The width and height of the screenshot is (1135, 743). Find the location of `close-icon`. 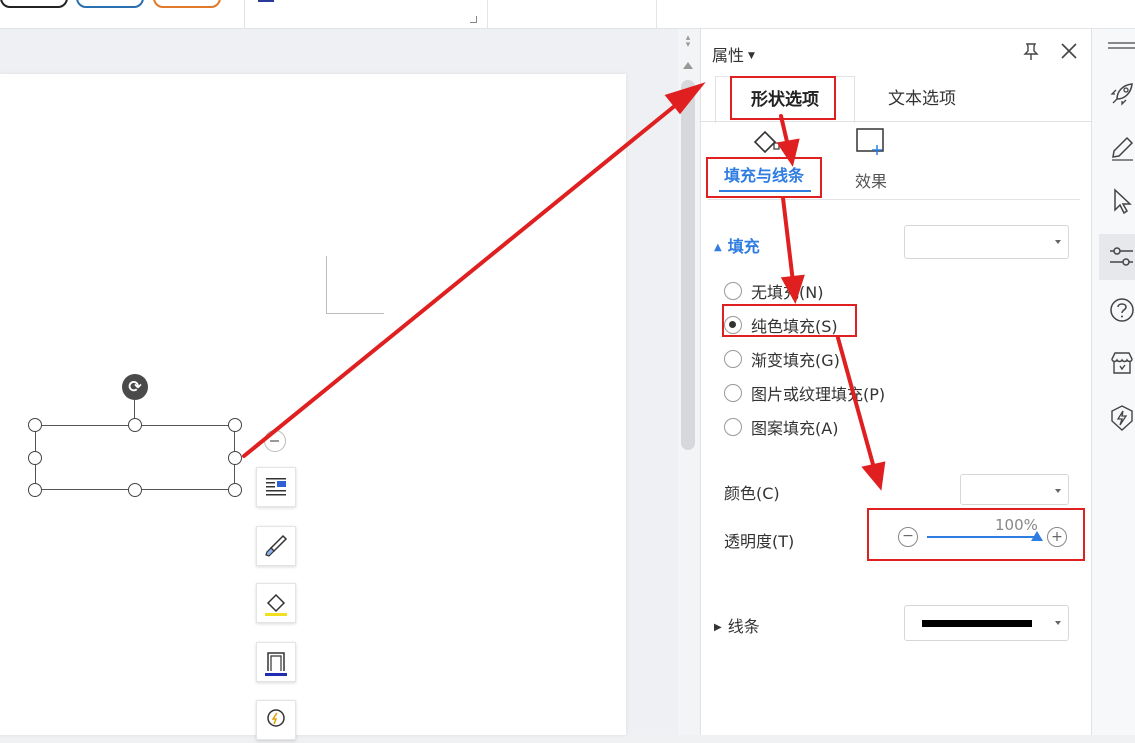

close-icon is located at coordinates (1069, 51).